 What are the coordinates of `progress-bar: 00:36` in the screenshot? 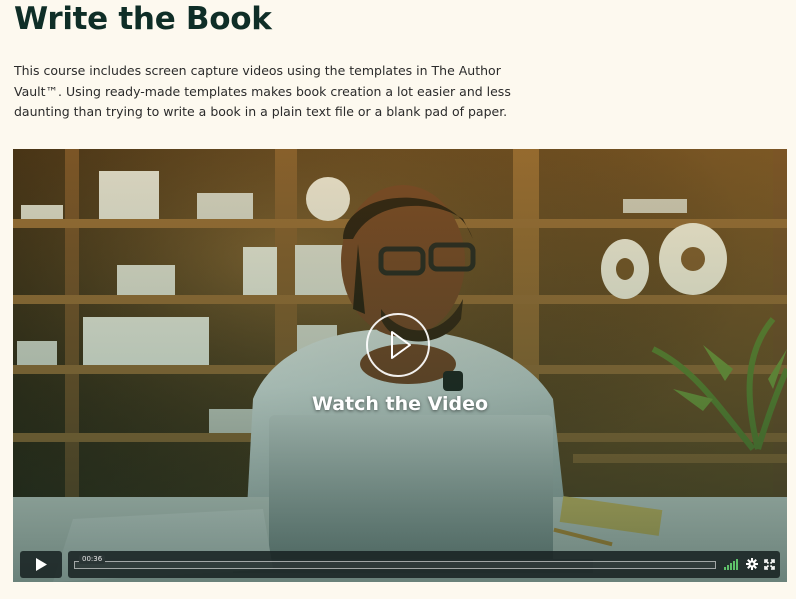 It's located at (395, 562).